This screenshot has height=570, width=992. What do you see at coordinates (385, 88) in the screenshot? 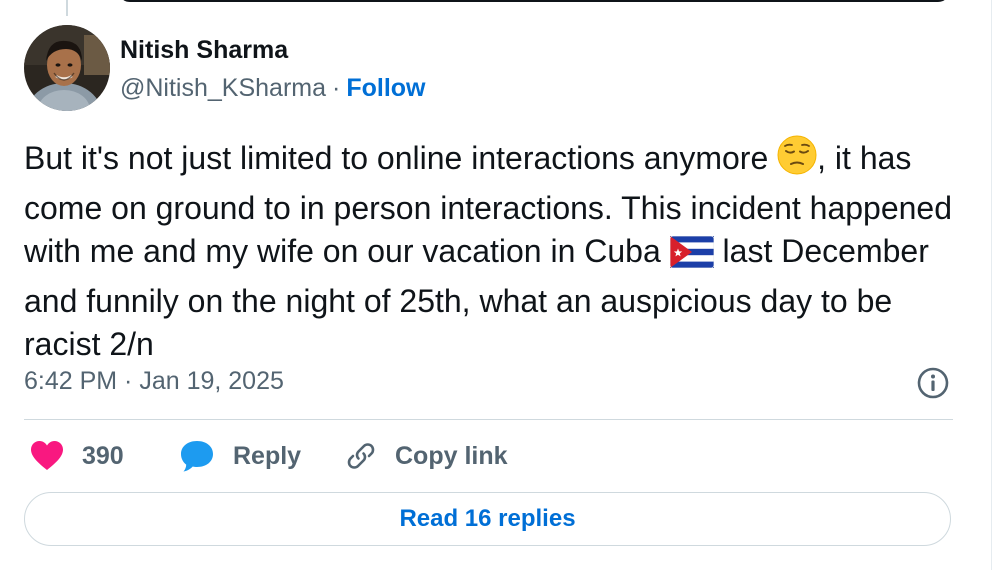
I see `follow-button: Follow` at bounding box center [385, 88].